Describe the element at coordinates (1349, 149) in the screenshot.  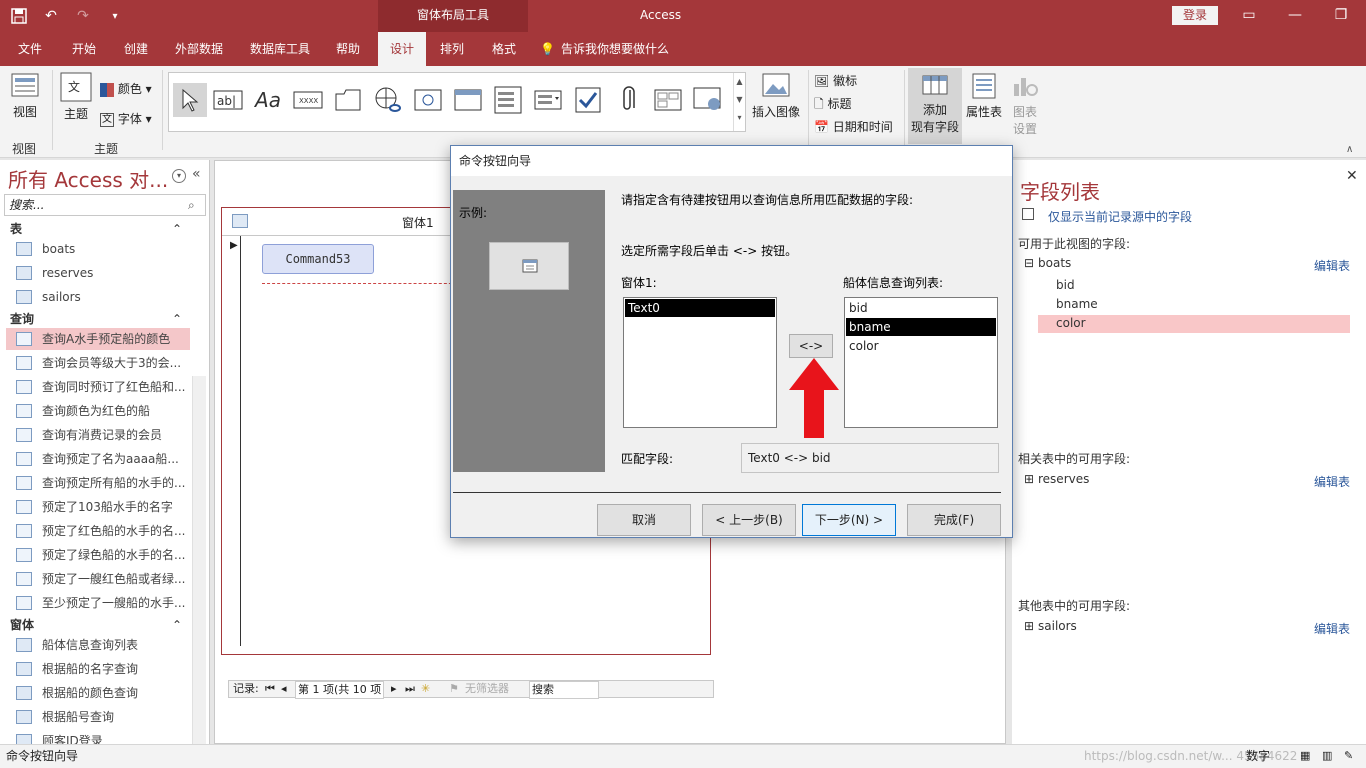
I see `collapse-ribbon-icon: ∧` at that location.